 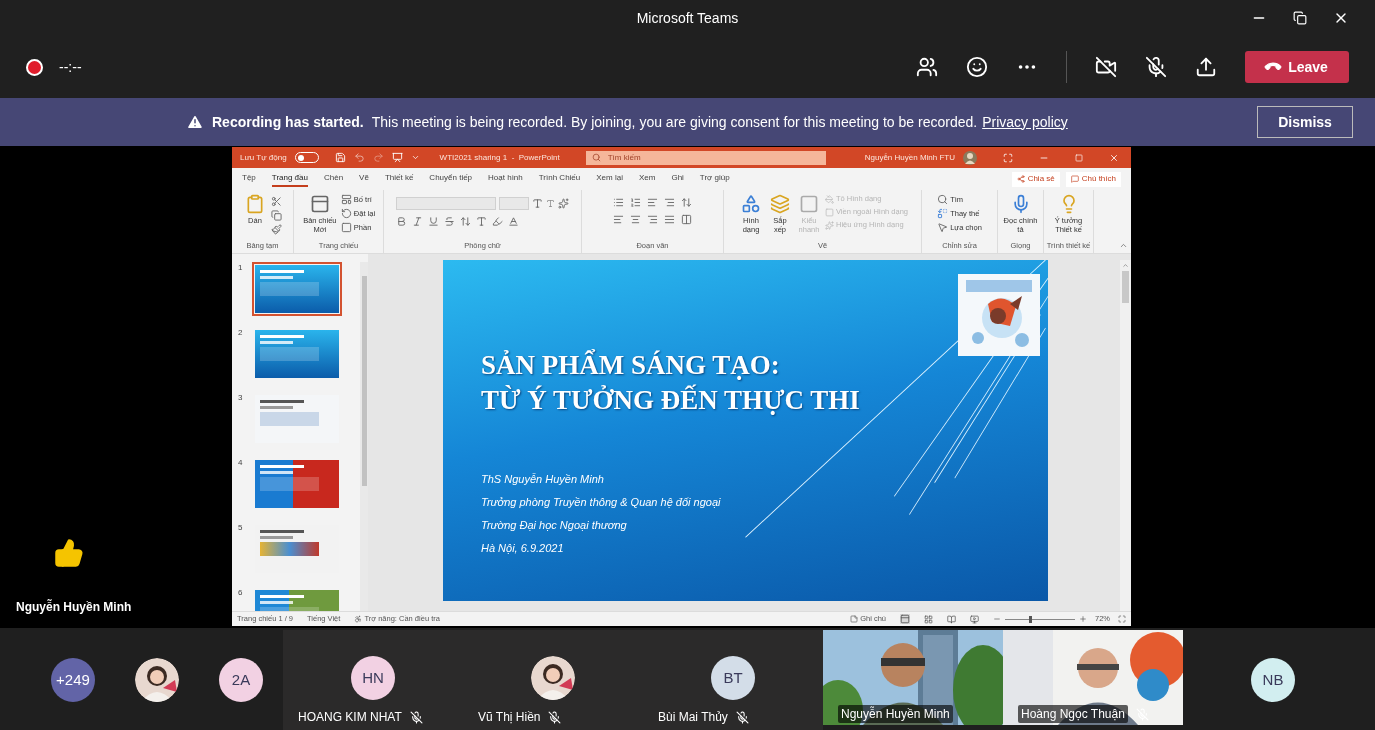 What do you see at coordinates (1106, 67) in the screenshot?
I see `camera-off-icon` at bounding box center [1106, 67].